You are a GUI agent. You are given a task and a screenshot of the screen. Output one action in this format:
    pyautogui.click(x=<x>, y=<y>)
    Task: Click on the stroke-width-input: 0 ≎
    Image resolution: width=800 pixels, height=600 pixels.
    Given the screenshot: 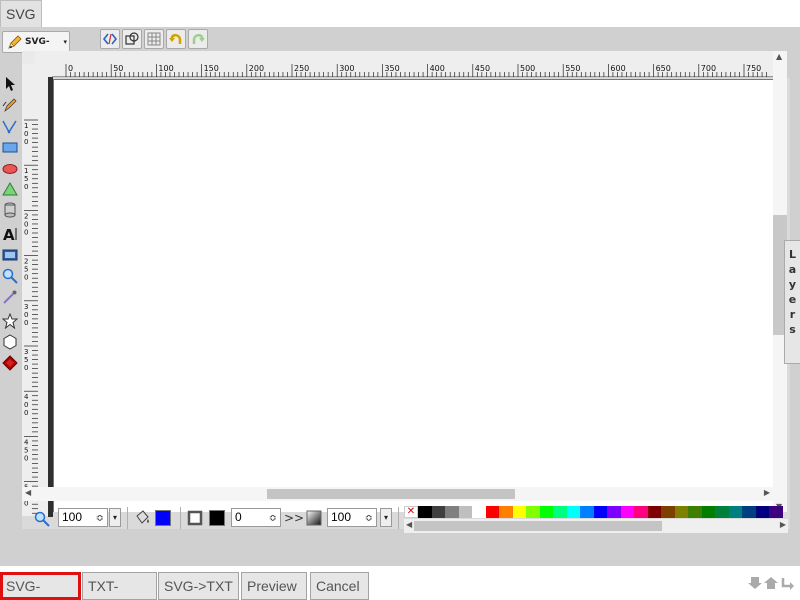 What is the action you would take?
    pyautogui.click(x=256, y=517)
    